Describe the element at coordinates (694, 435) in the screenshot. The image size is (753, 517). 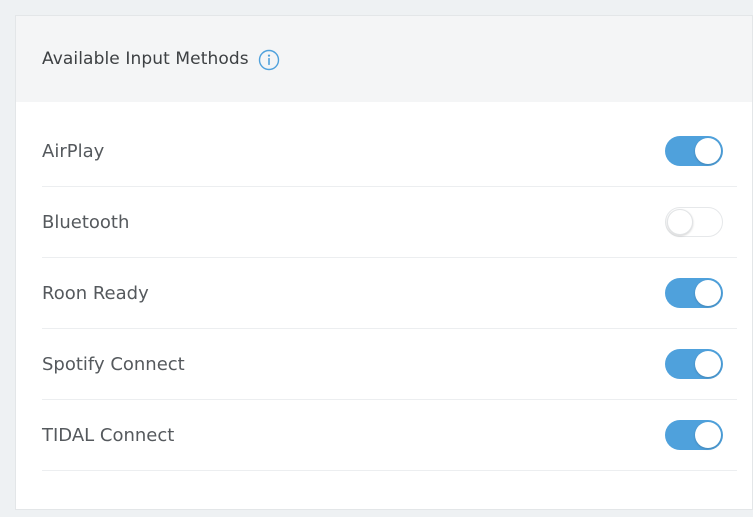
I see `tidal-connect-toggle` at that location.